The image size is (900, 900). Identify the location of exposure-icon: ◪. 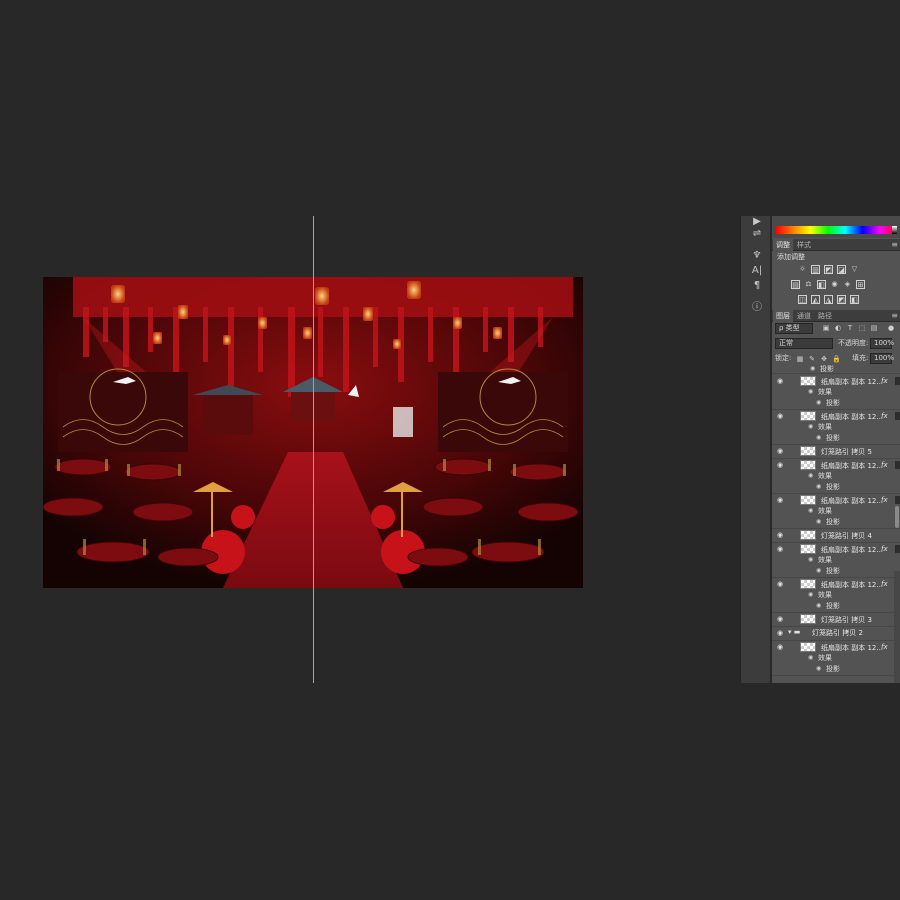
(841, 269).